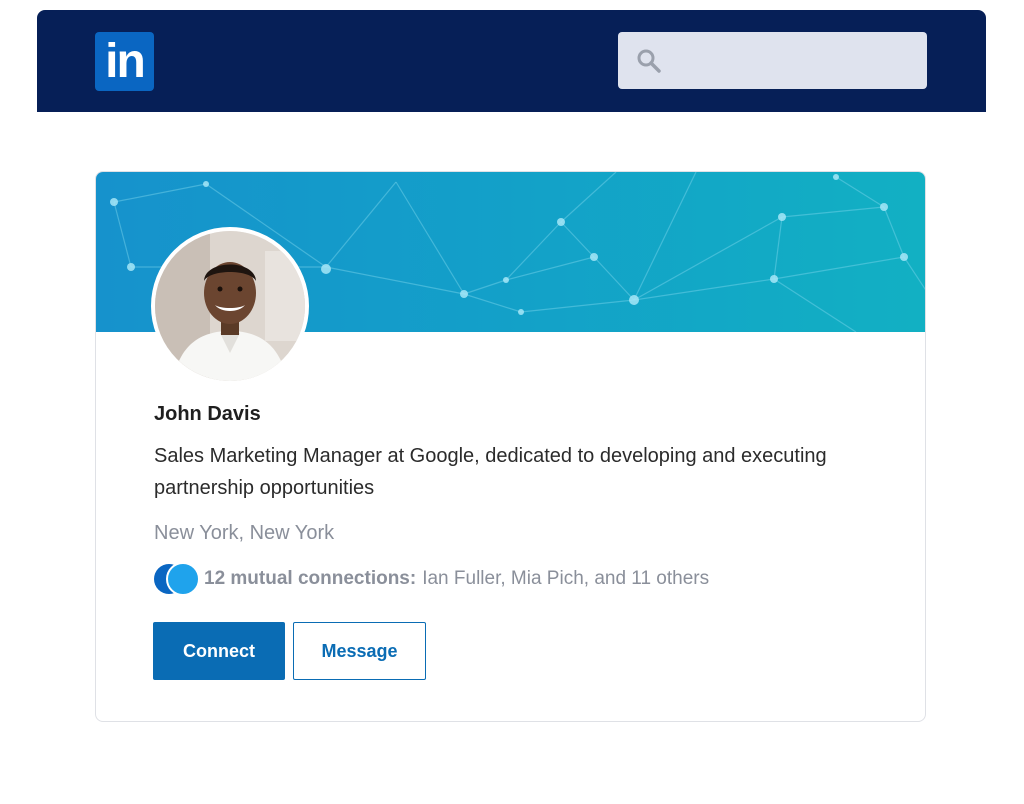  I want to click on profile-photo, so click(230, 306).